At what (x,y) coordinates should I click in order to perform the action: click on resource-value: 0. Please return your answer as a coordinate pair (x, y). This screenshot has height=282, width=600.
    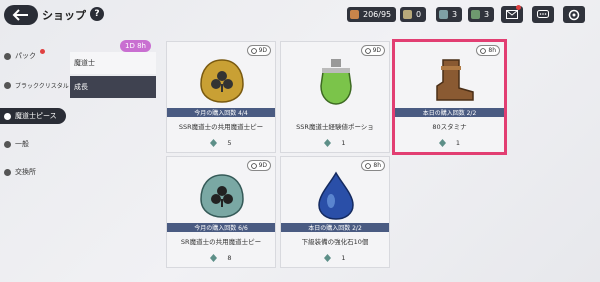
    Looking at the image, I should click on (419, 14).